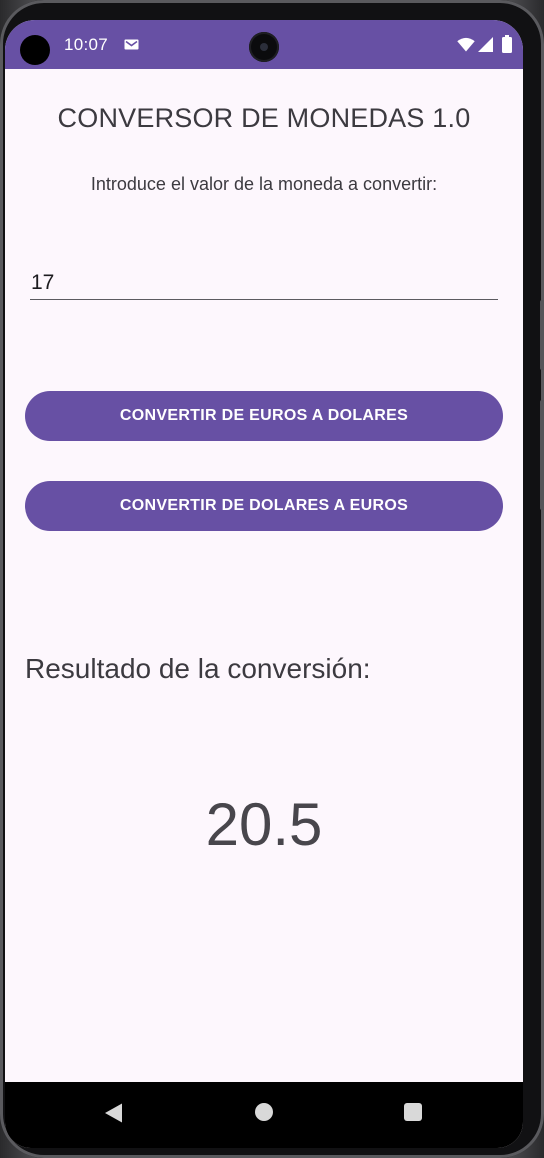  Describe the element at coordinates (198, 668) in the screenshot. I see `result-label: Resultado de la conversión:` at that location.